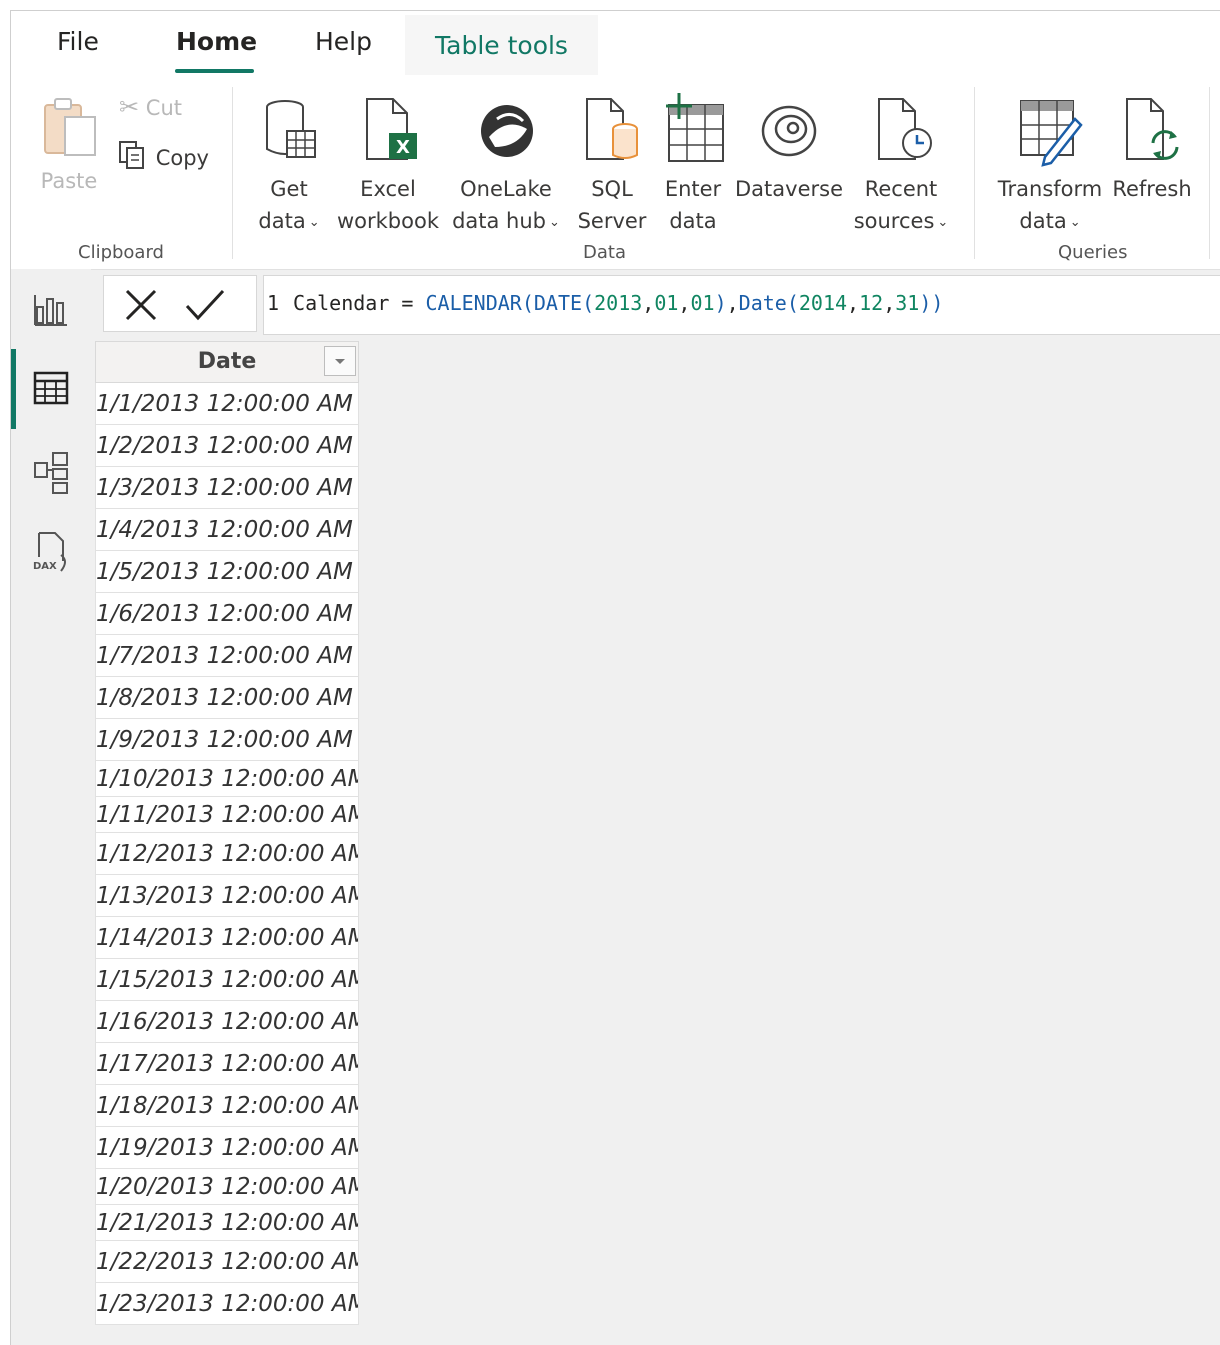  What do you see at coordinates (227, 656) in the screenshot?
I see `table-row: 1/7/2013 12:00:00 AM` at bounding box center [227, 656].